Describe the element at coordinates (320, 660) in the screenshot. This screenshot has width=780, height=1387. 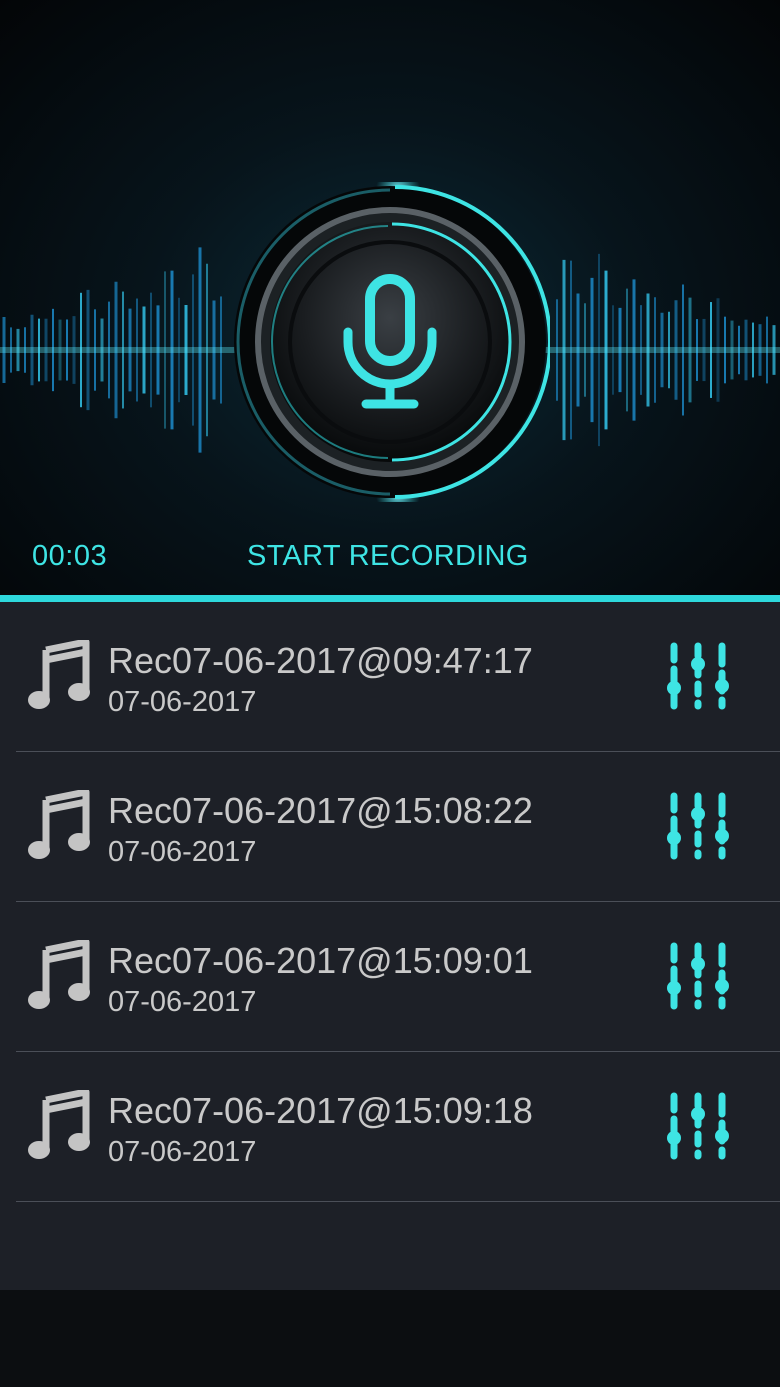
I see `recording-name: Rec07-06-2017@09:47:17` at that location.